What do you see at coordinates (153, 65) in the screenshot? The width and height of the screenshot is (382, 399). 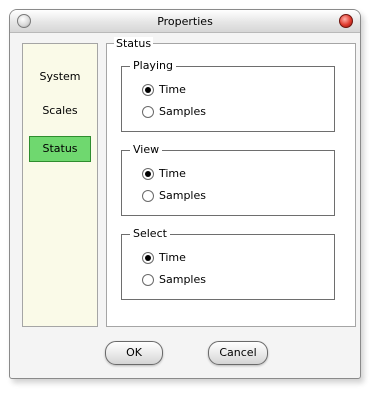 I see `group-title: Playing` at bounding box center [153, 65].